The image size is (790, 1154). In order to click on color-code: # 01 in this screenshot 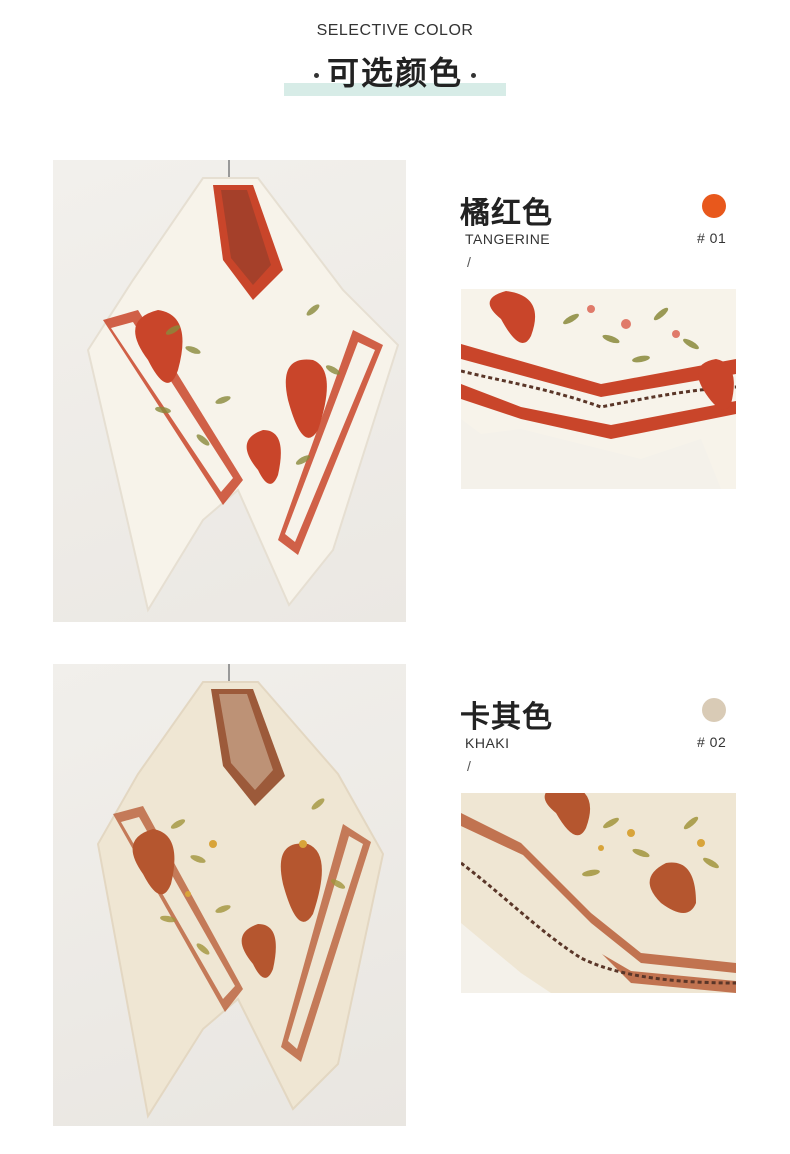, I will do `click(712, 238)`.